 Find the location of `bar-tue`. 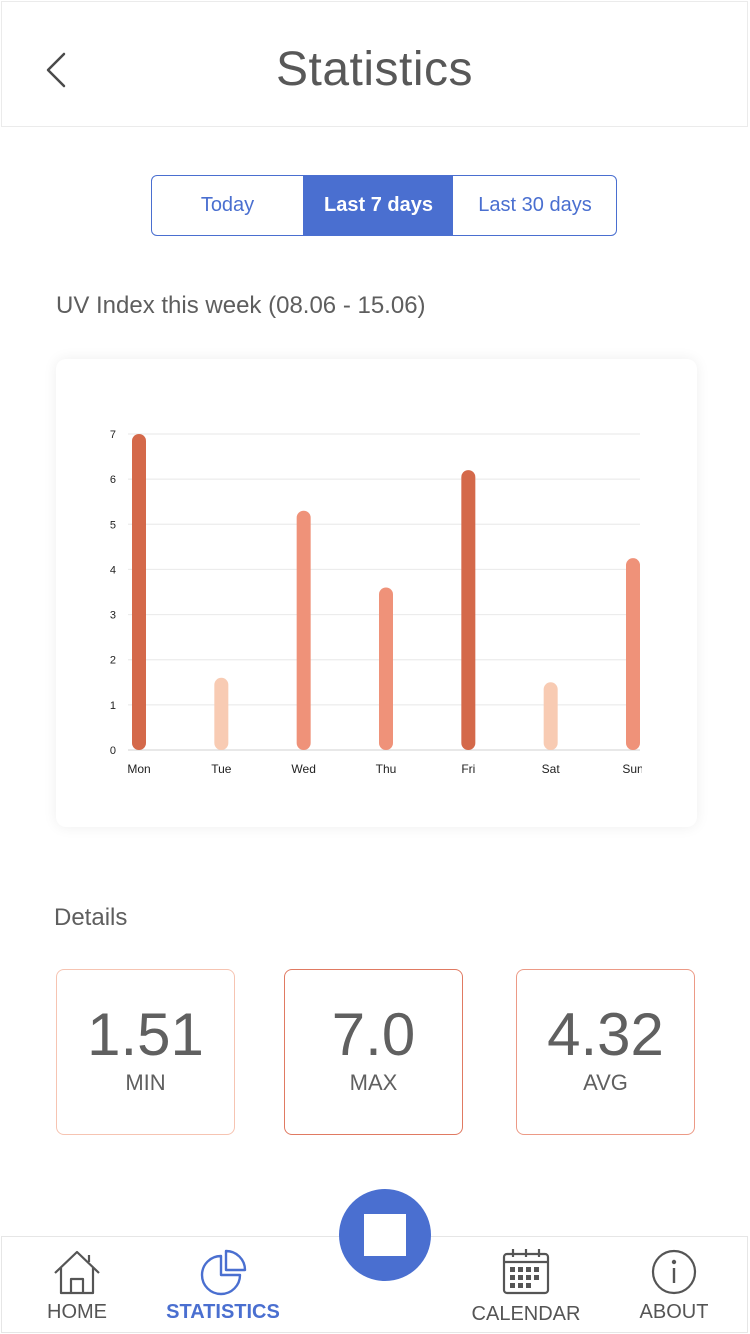

bar-tue is located at coordinates (221, 713).